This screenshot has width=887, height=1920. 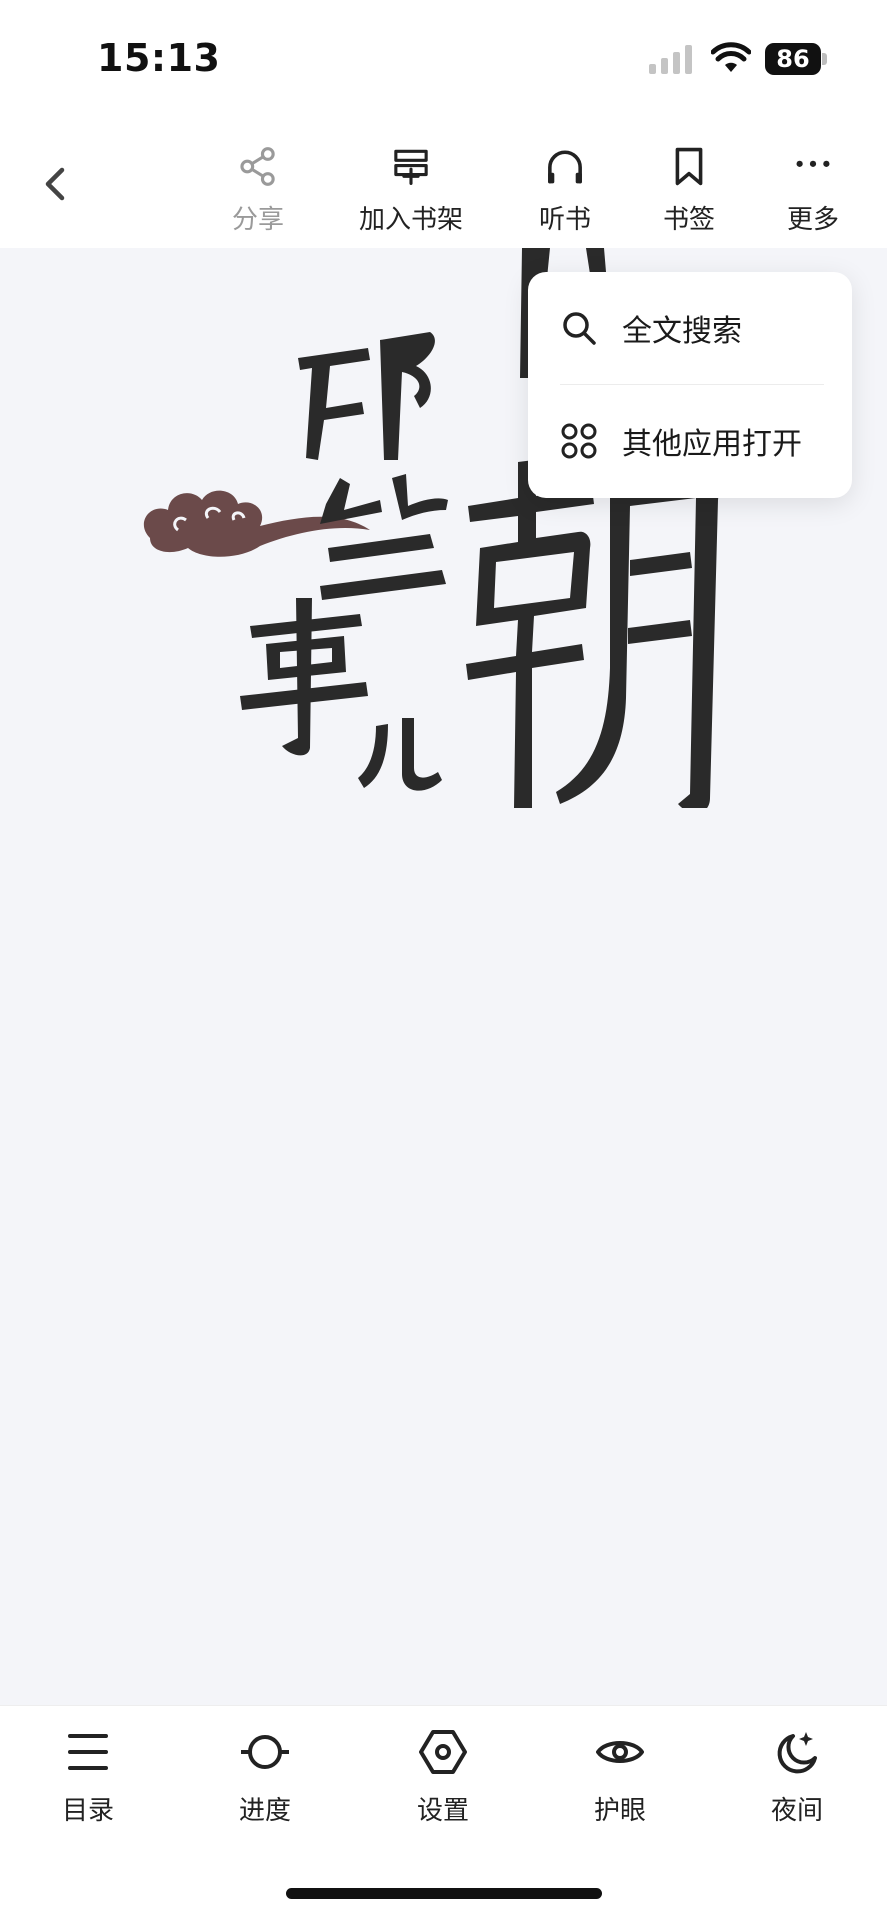 What do you see at coordinates (812, 220) in the screenshot?
I see `more-label: 更多` at bounding box center [812, 220].